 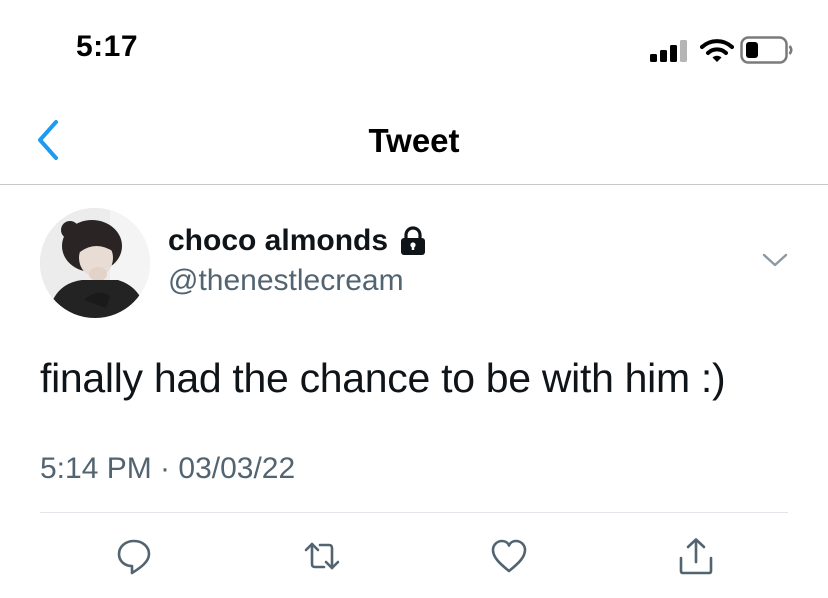 I want to click on reply-button, so click(x=134, y=556).